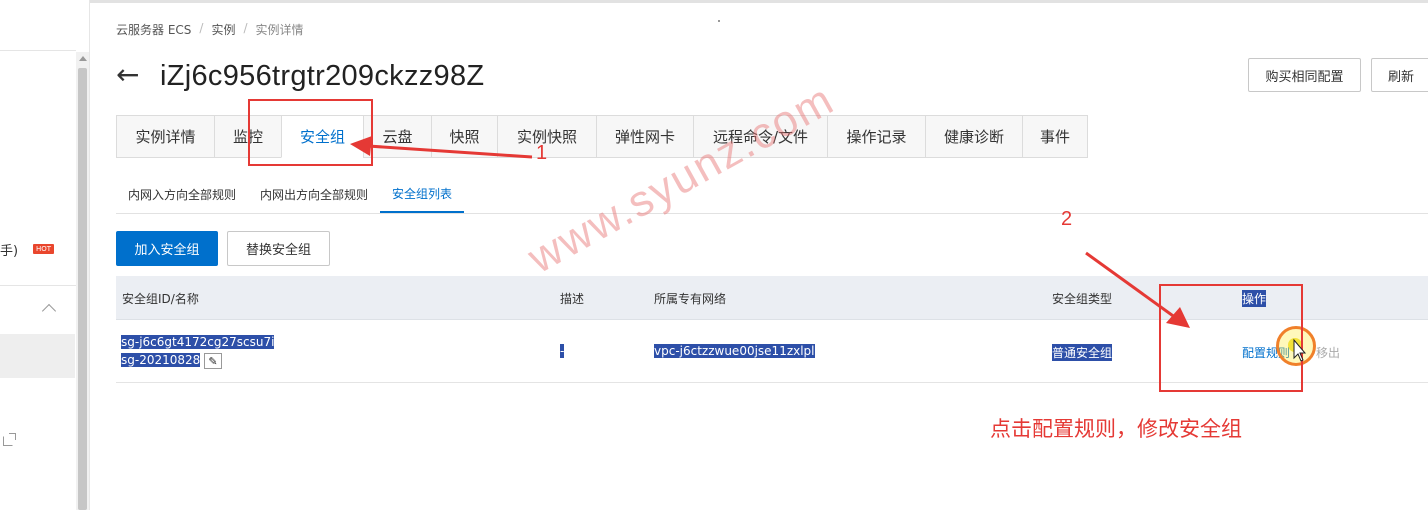 The height and width of the screenshot is (510, 1428). I want to click on chevron-up-icon, so click(49, 311).